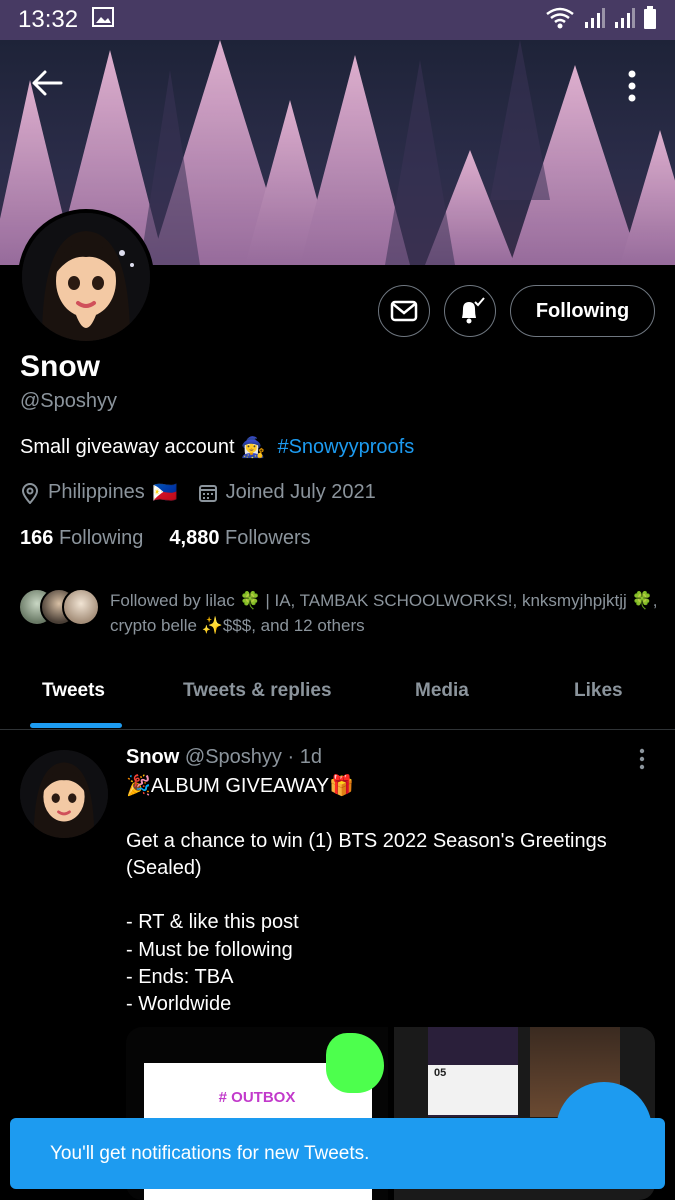  I want to click on notifications-button, so click(470, 311).